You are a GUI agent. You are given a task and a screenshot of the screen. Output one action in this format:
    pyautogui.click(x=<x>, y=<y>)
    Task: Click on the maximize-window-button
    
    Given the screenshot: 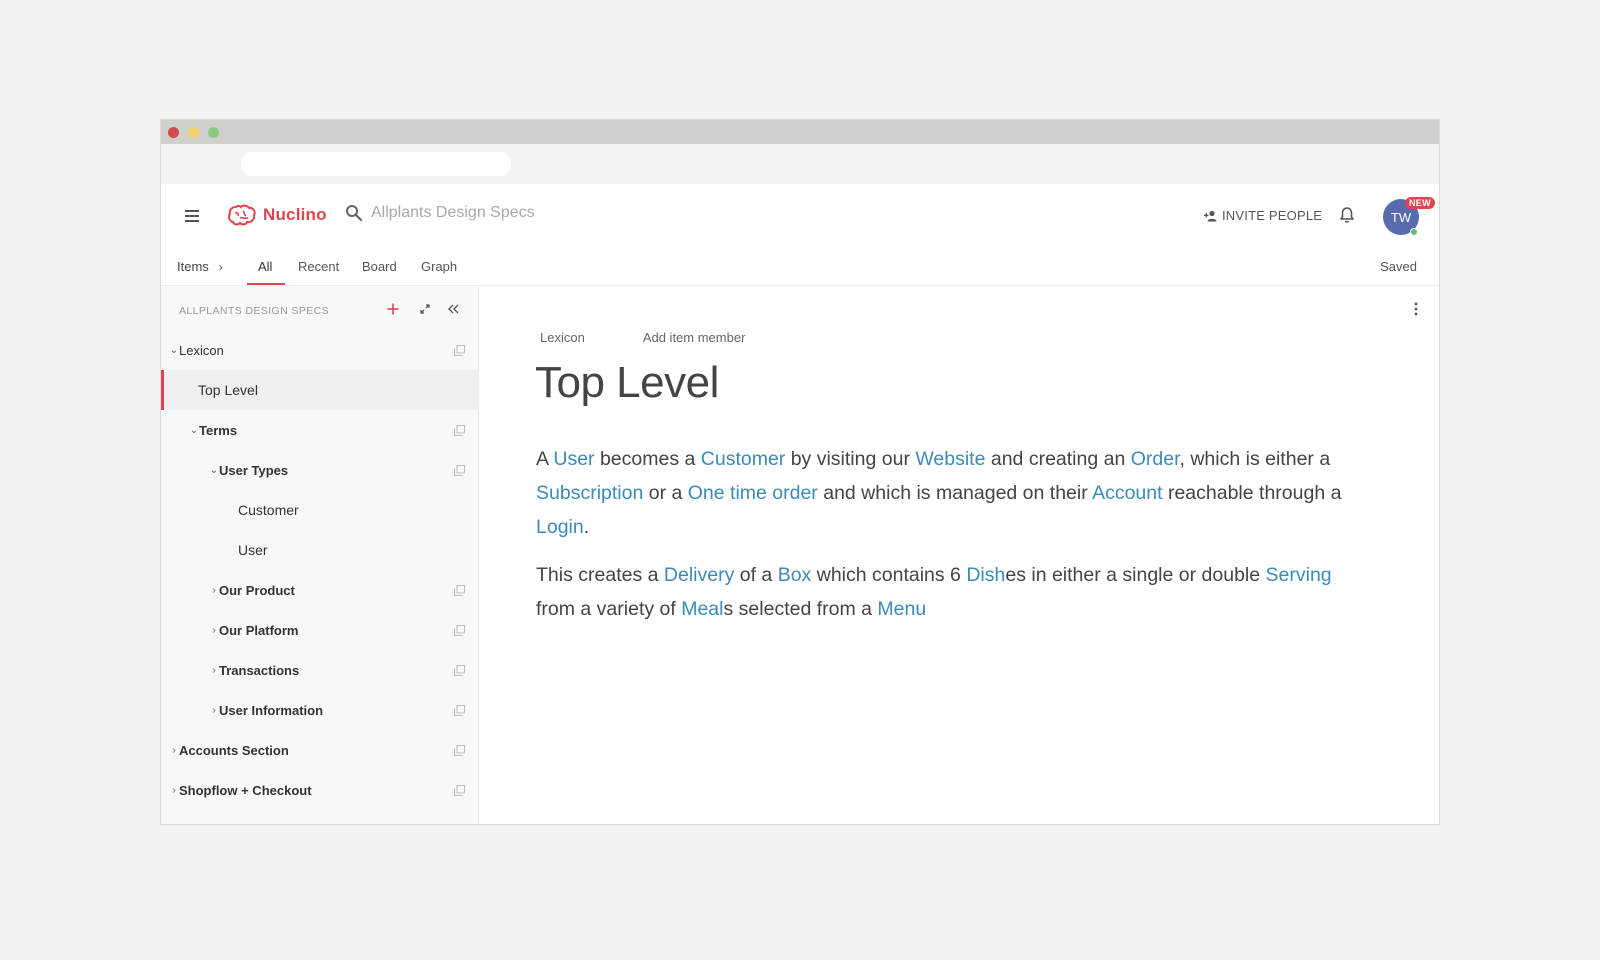 What is the action you would take?
    pyautogui.click(x=213, y=132)
    